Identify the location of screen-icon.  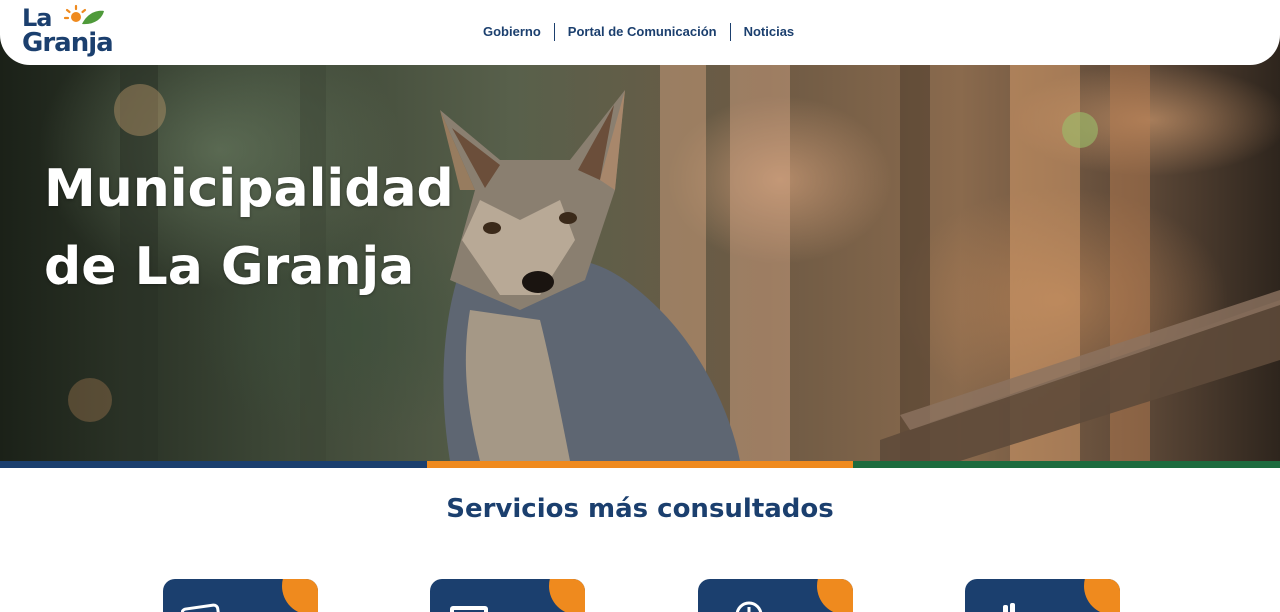
(469, 609).